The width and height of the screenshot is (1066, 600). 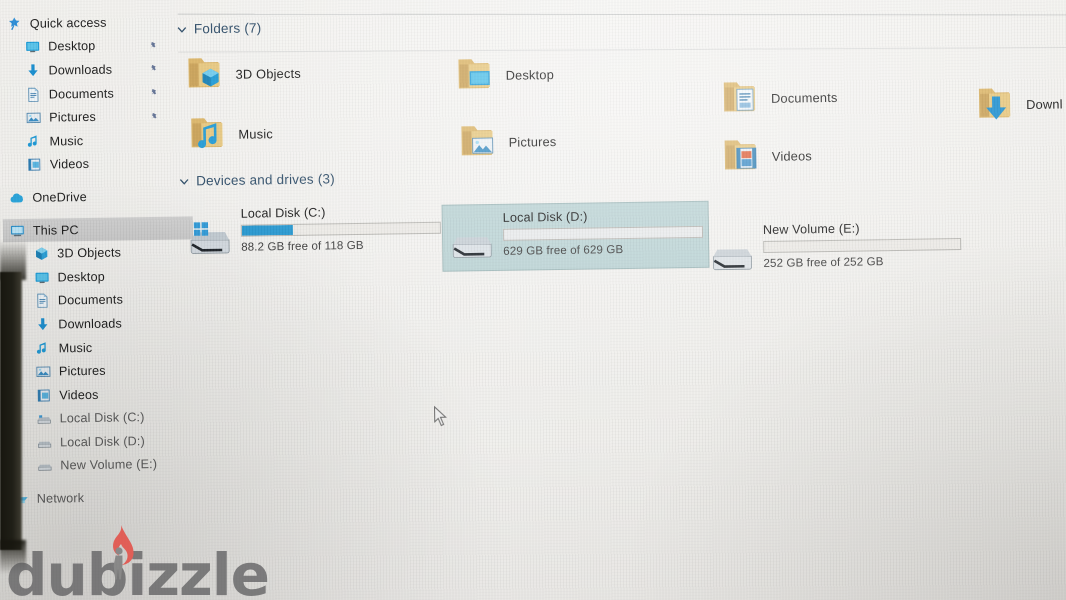 I want to click on star-pin-icon, so click(x=14, y=23).